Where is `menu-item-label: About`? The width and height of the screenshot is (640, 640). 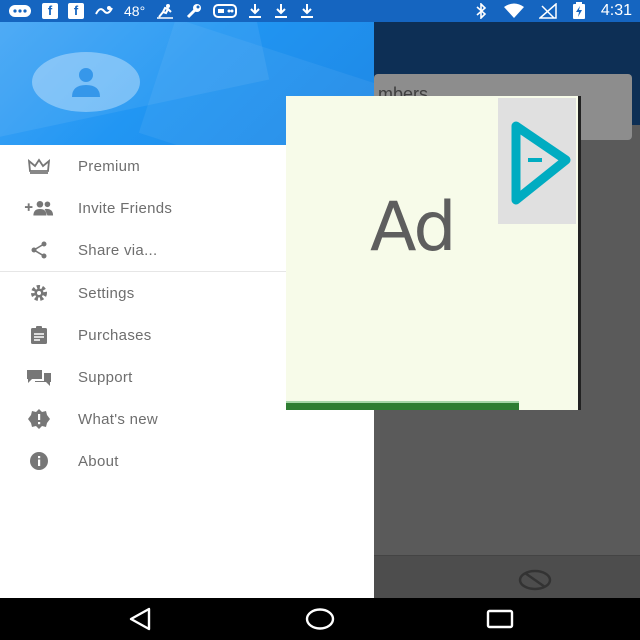
menu-item-label: About is located at coordinates (98, 461).